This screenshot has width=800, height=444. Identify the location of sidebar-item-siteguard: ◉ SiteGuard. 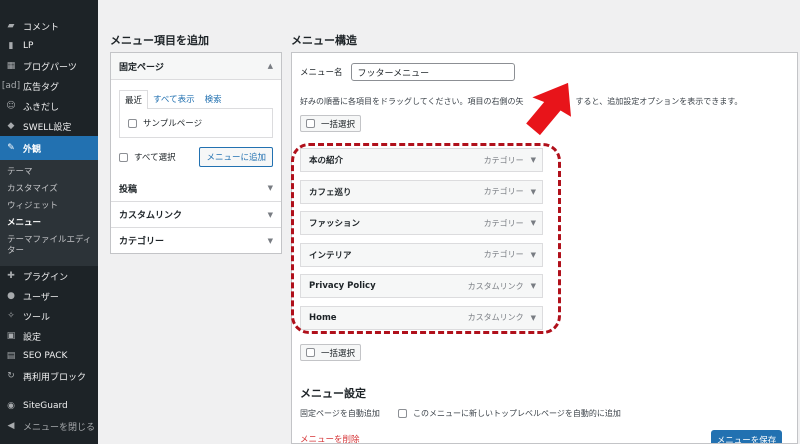
(49, 406).